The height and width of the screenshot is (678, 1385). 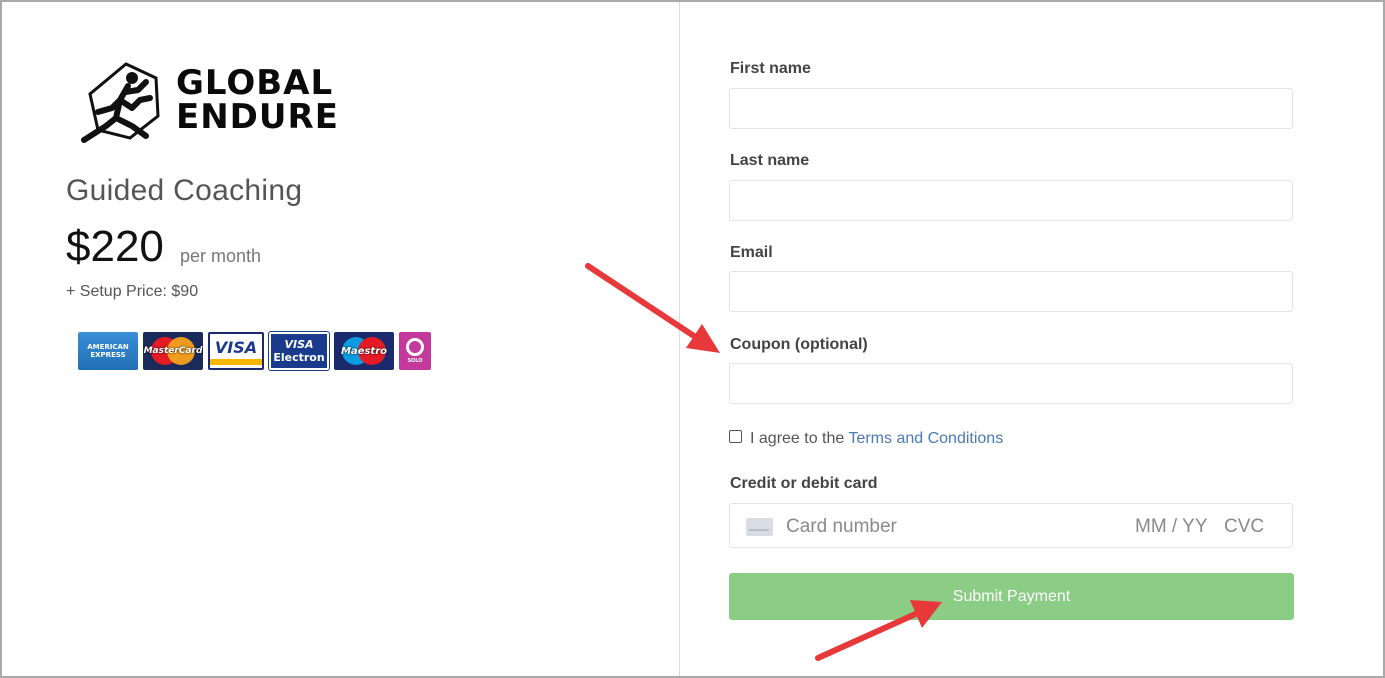 I want to click on setup-price: + Setup Price: $90, so click(x=132, y=291).